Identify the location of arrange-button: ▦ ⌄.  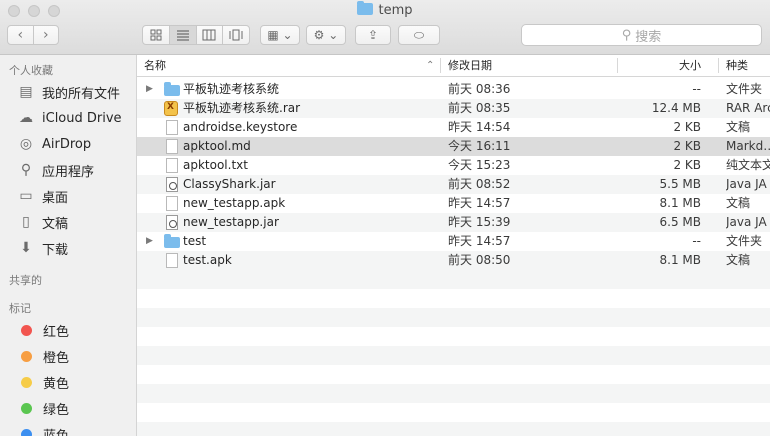
(280, 35).